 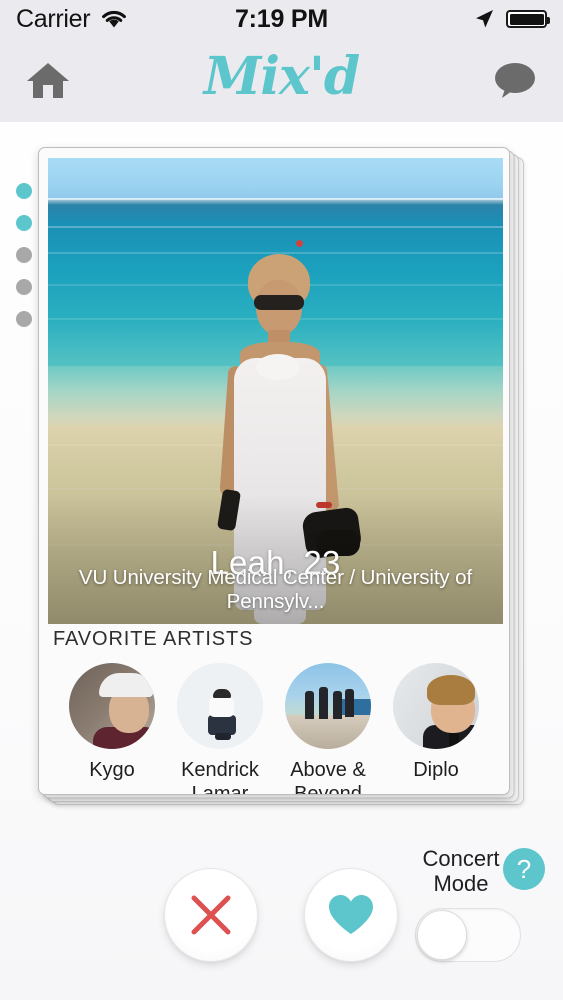 What do you see at coordinates (220, 777) in the screenshot?
I see `artist-name: Kendrick Lamar` at bounding box center [220, 777].